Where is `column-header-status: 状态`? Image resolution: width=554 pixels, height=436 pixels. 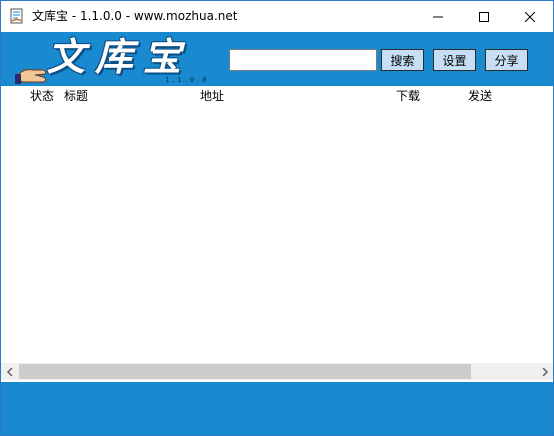 column-header-status: 状态 is located at coordinates (42, 96).